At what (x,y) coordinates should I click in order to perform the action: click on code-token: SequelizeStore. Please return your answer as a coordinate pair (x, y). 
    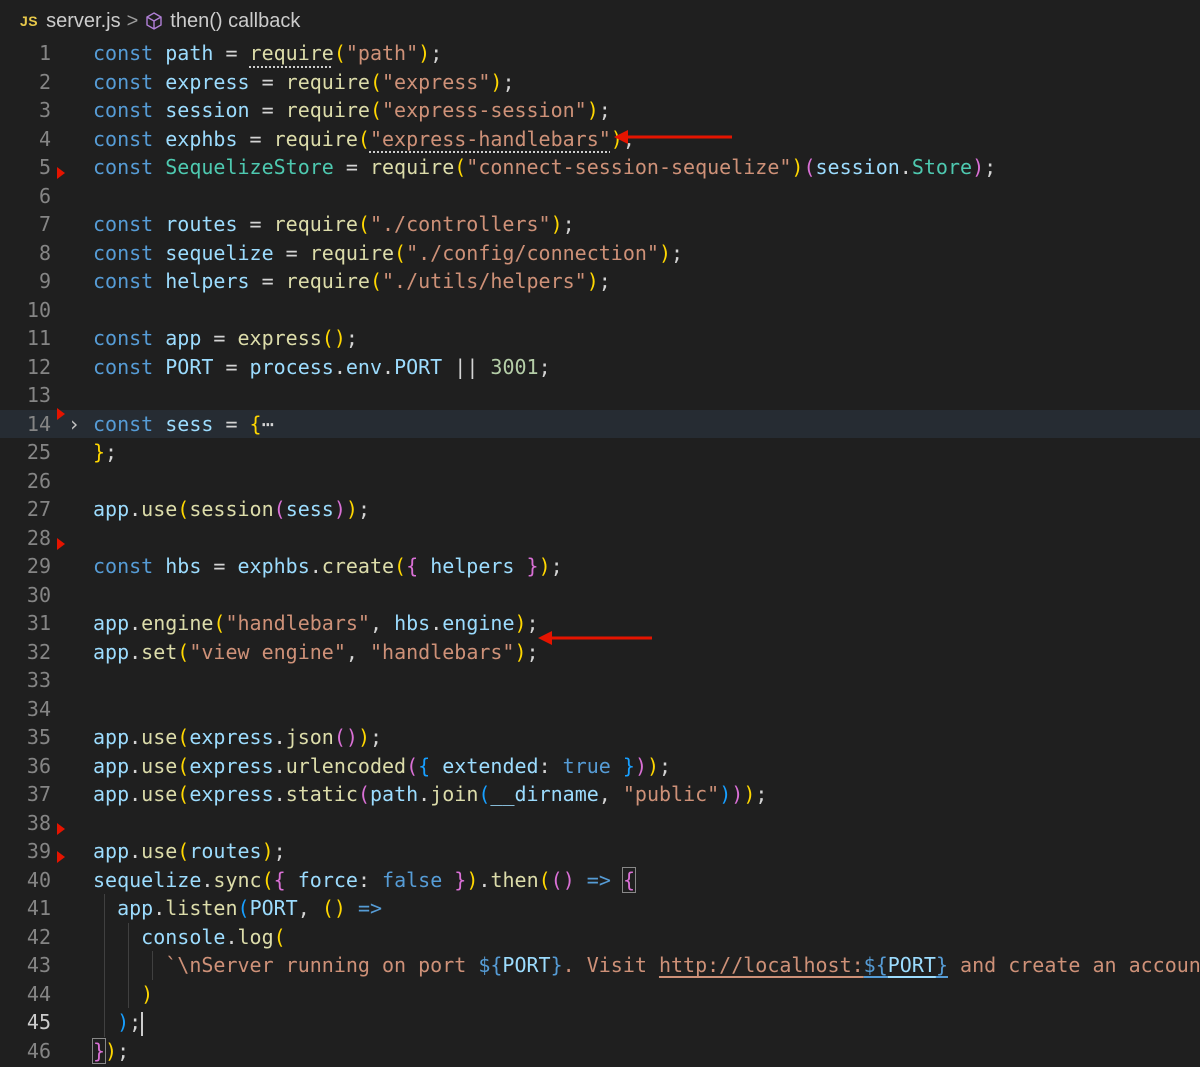
    Looking at the image, I should click on (249, 167).